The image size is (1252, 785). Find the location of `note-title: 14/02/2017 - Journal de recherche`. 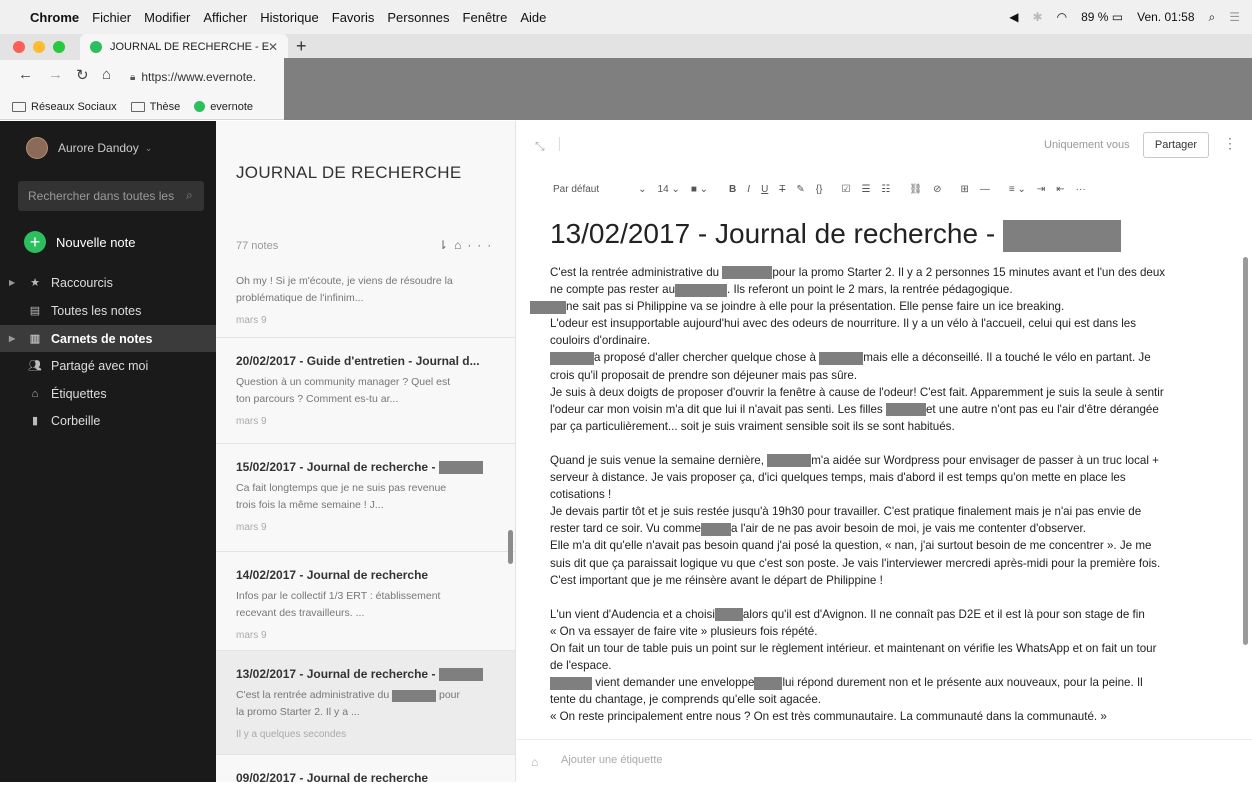

note-title: 14/02/2017 - Journal de recherche is located at coordinates (332, 575).